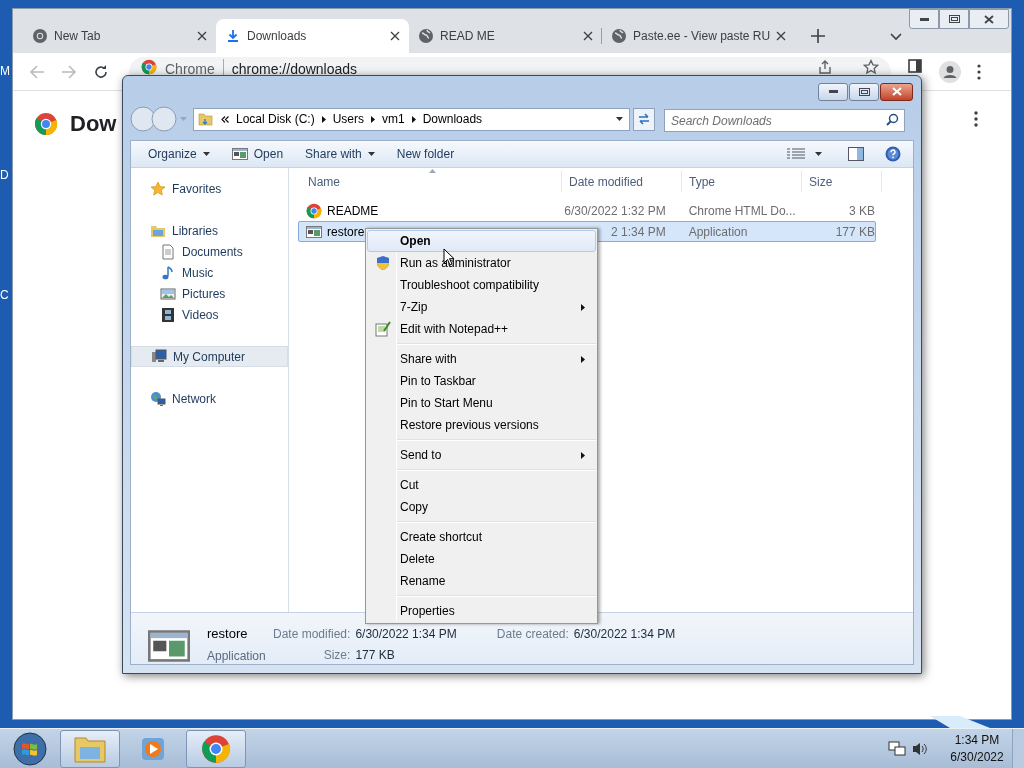 This screenshot has width=1024, height=768. What do you see at coordinates (481, 581) in the screenshot?
I see `menu-item: Rename` at bounding box center [481, 581].